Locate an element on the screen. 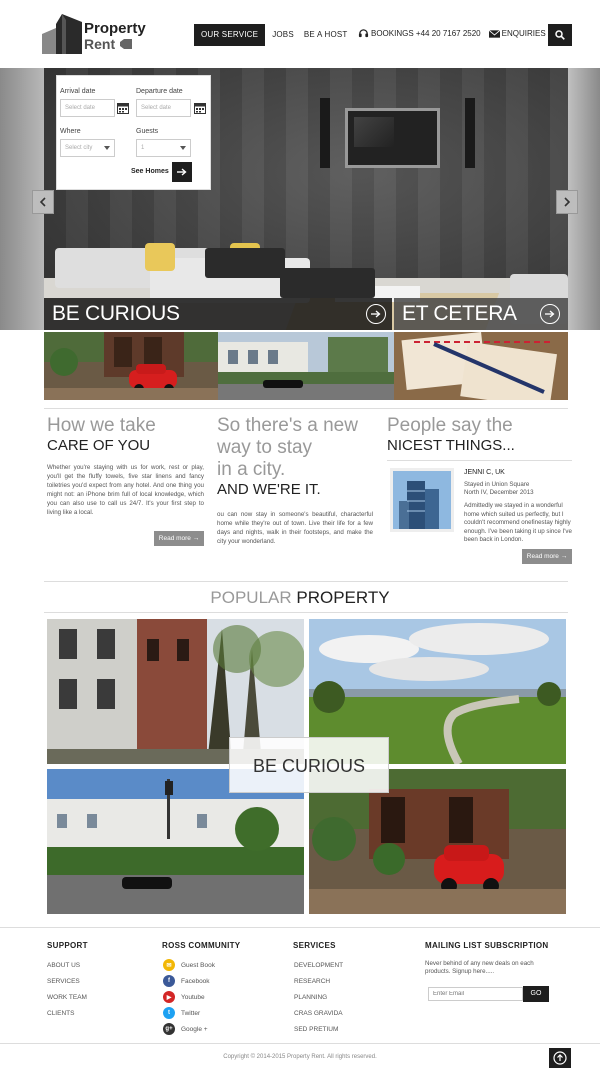  social-link-guestbook: ✉ Guest Book is located at coordinates (189, 965).